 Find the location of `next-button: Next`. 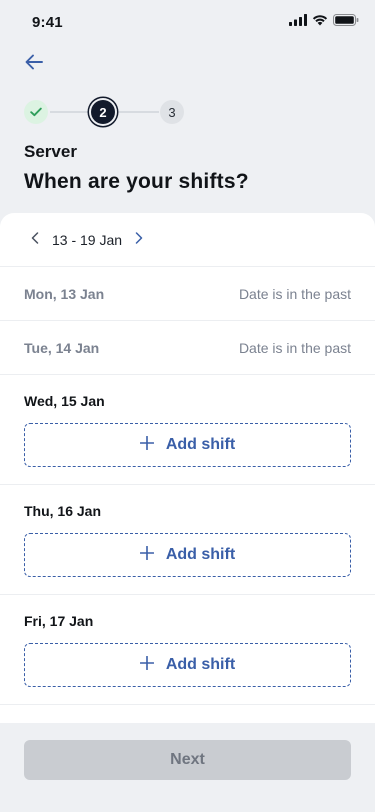

next-button: Next is located at coordinates (187, 760).